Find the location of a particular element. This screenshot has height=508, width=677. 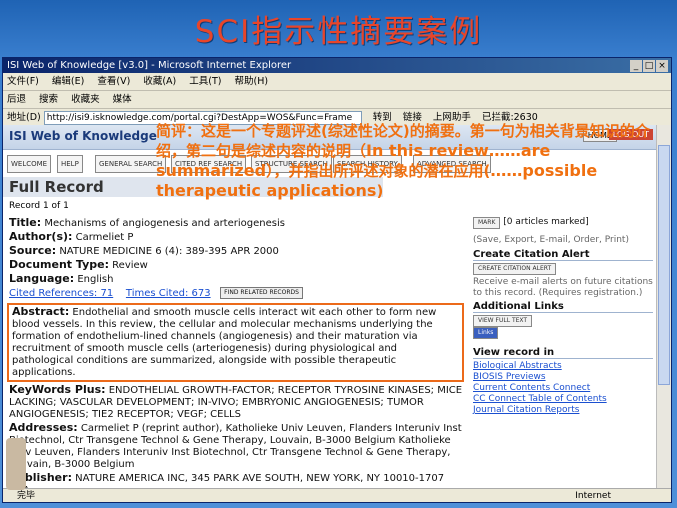

link-biosis-previews: BIOSIS Previews is located at coordinates (563, 377).